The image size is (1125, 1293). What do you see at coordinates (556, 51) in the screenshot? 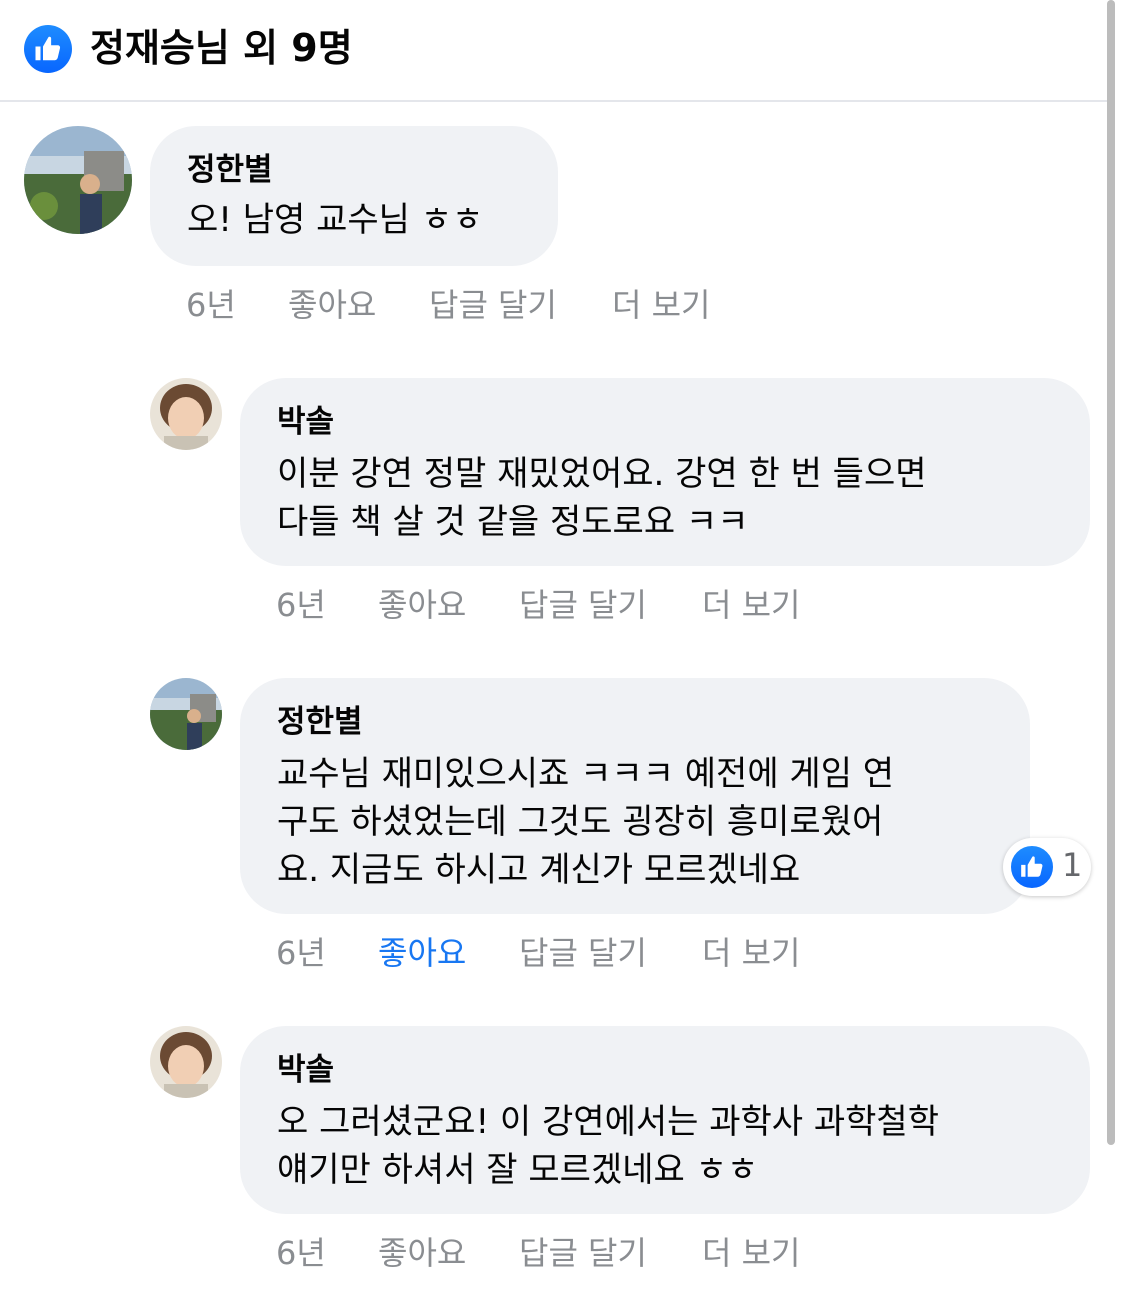
I see `reactions-header: 정재승님 외 9명` at bounding box center [556, 51].